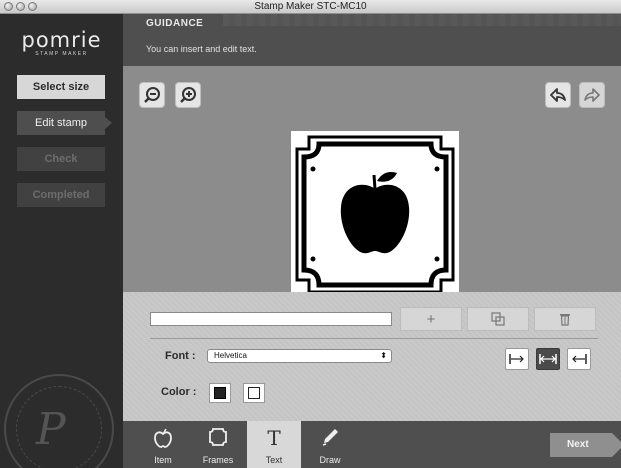 This screenshot has width=621, height=468. I want to click on tool-text: T Text, so click(274, 444).